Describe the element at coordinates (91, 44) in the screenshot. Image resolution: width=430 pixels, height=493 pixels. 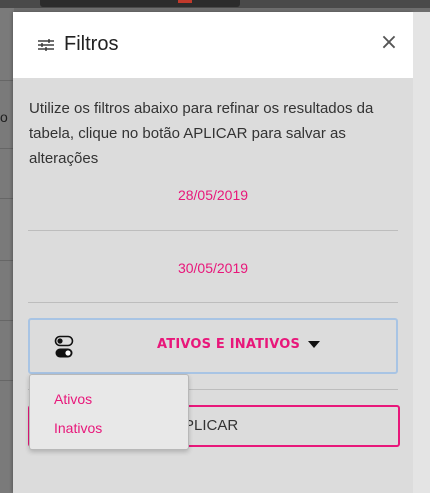
I see `panel-title: Filtros` at that location.